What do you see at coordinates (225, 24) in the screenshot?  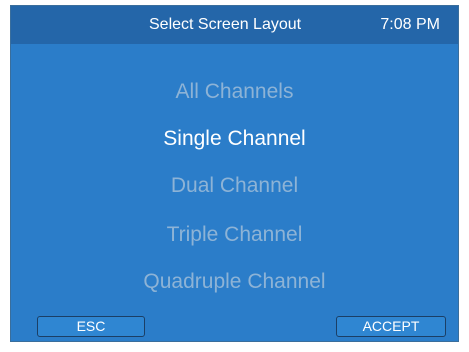 I see `page-title: Select Screen Layout` at bounding box center [225, 24].